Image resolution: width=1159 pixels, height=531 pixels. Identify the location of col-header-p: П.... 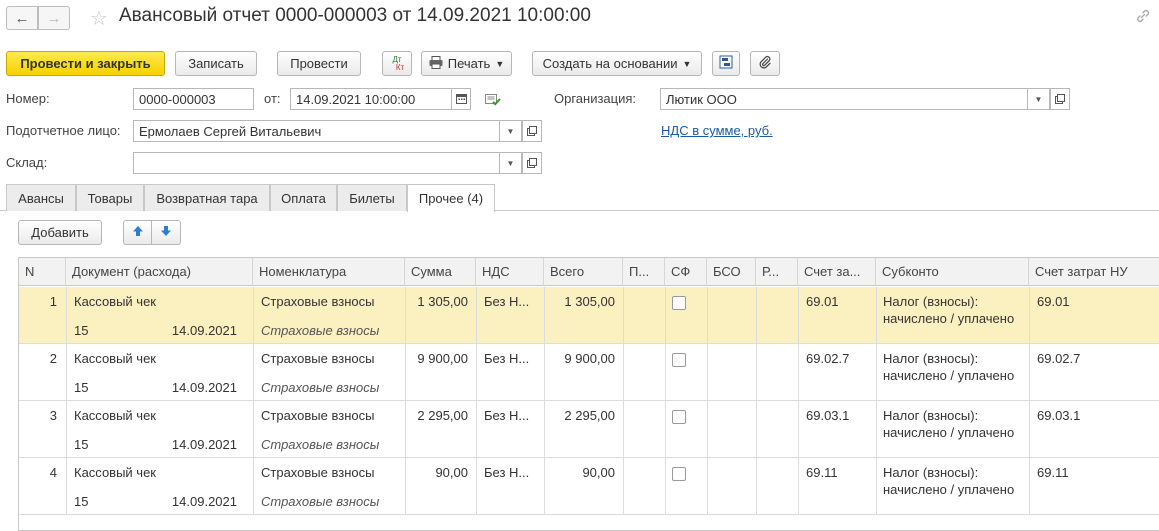
(644, 272).